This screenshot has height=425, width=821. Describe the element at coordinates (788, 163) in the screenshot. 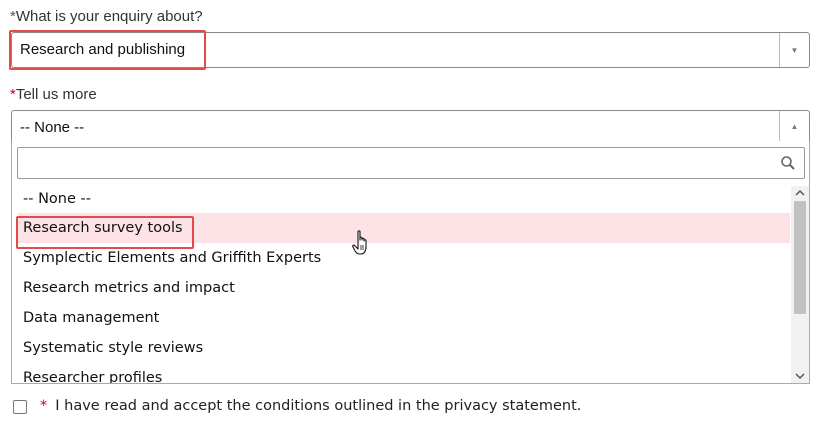

I see `search-icon` at that location.